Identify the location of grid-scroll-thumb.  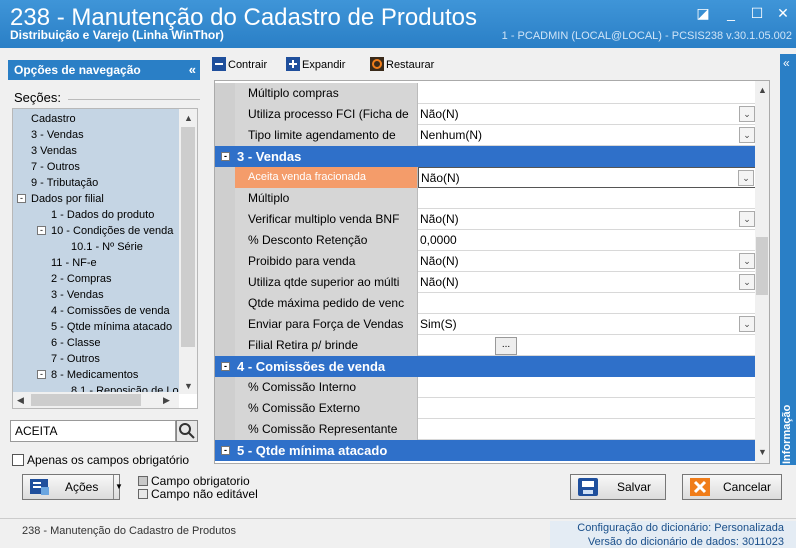
(762, 266).